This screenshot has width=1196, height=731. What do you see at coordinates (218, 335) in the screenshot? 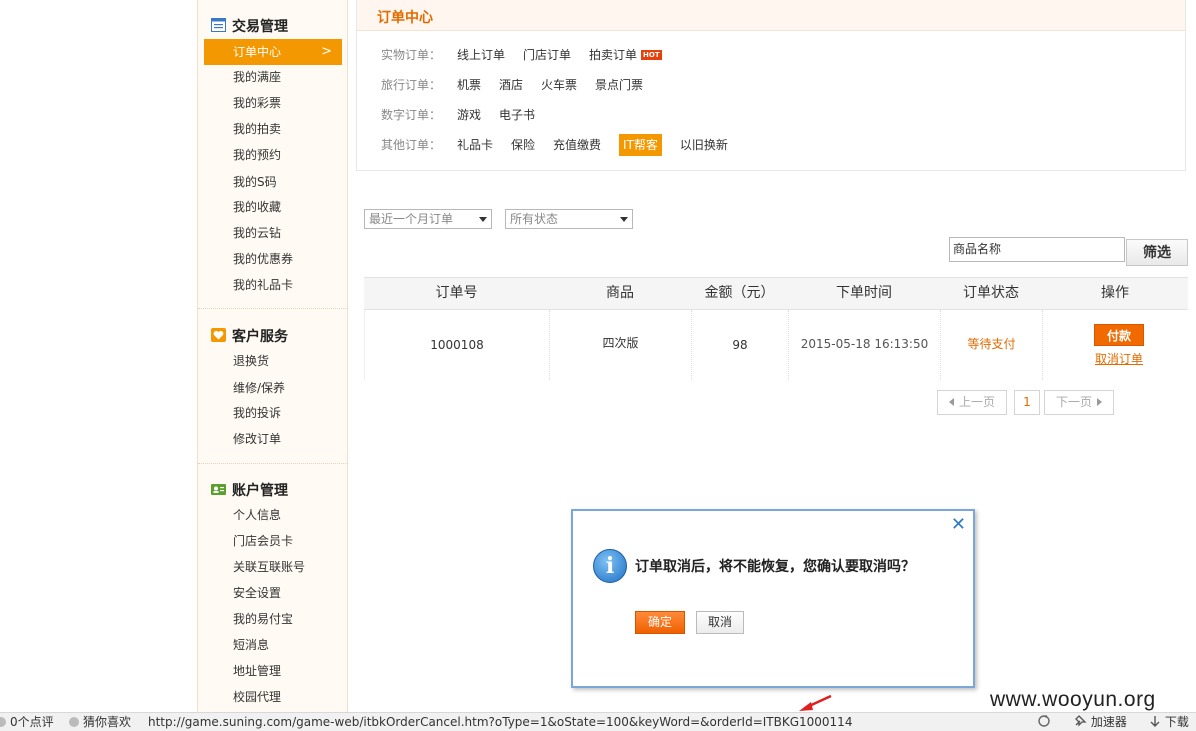
I see `heart-icon` at bounding box center [218, 335].